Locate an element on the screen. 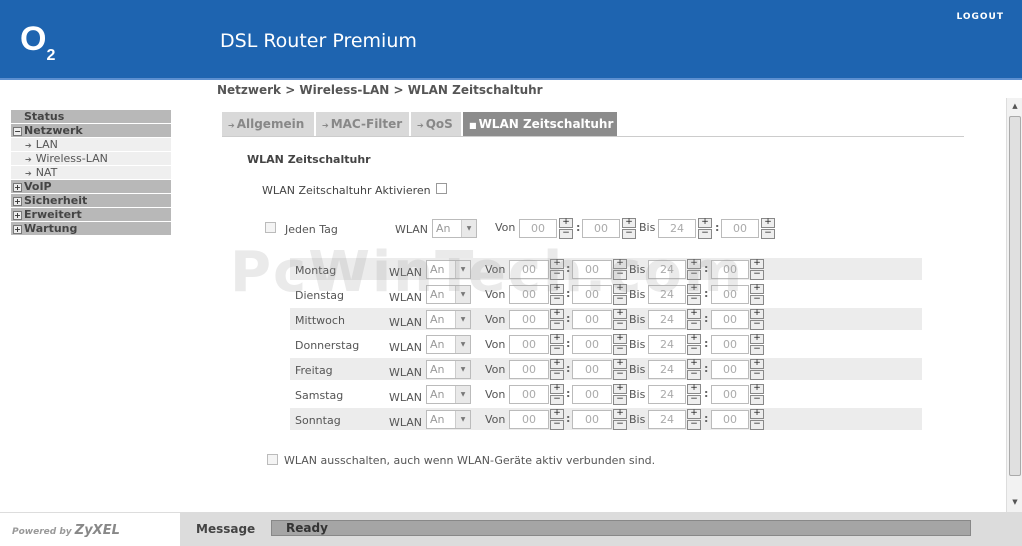  tab-allgemein: ➔ Allgemein is located at coordinates (268, 124).